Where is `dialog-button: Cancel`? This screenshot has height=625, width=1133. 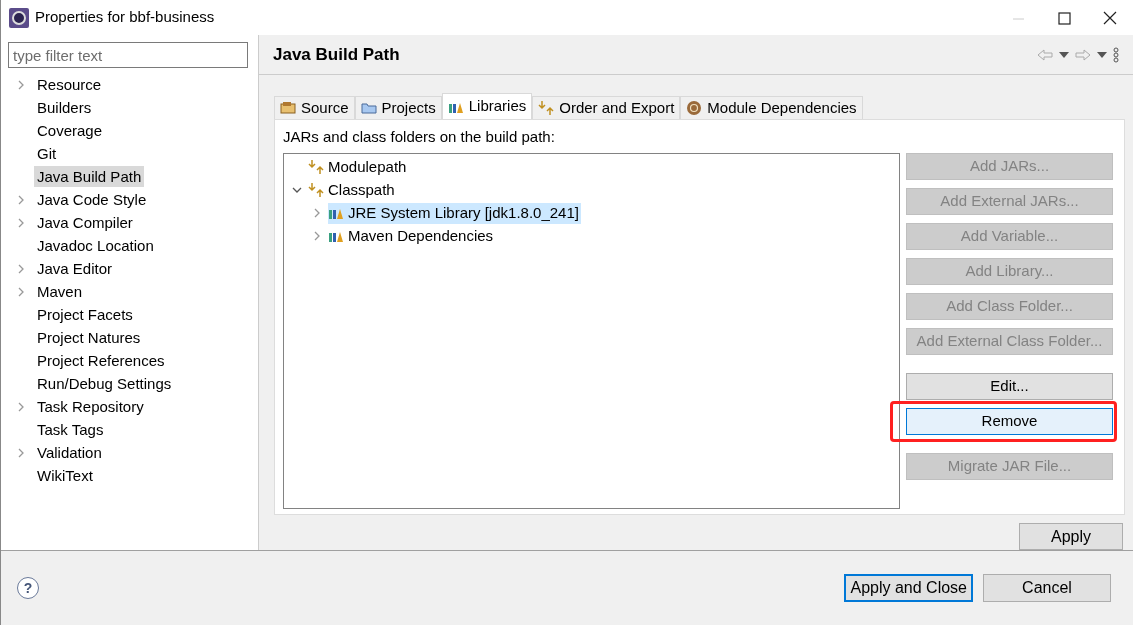 dialog-button: Cancel is located at coordinates (1047, 588).